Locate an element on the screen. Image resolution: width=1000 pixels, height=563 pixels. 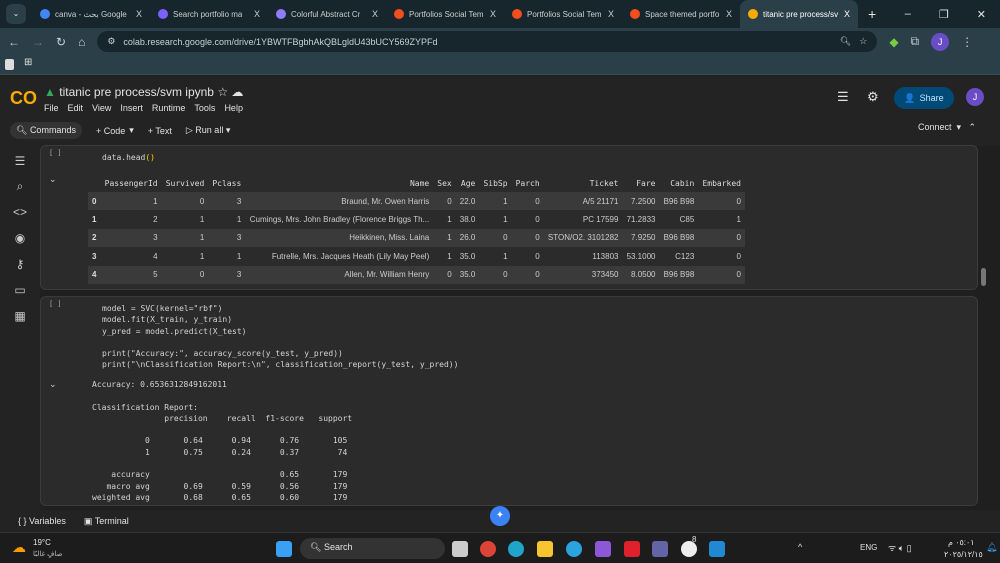
tab-title: Portfolios Social Tem is located at coordinates (564, 14).